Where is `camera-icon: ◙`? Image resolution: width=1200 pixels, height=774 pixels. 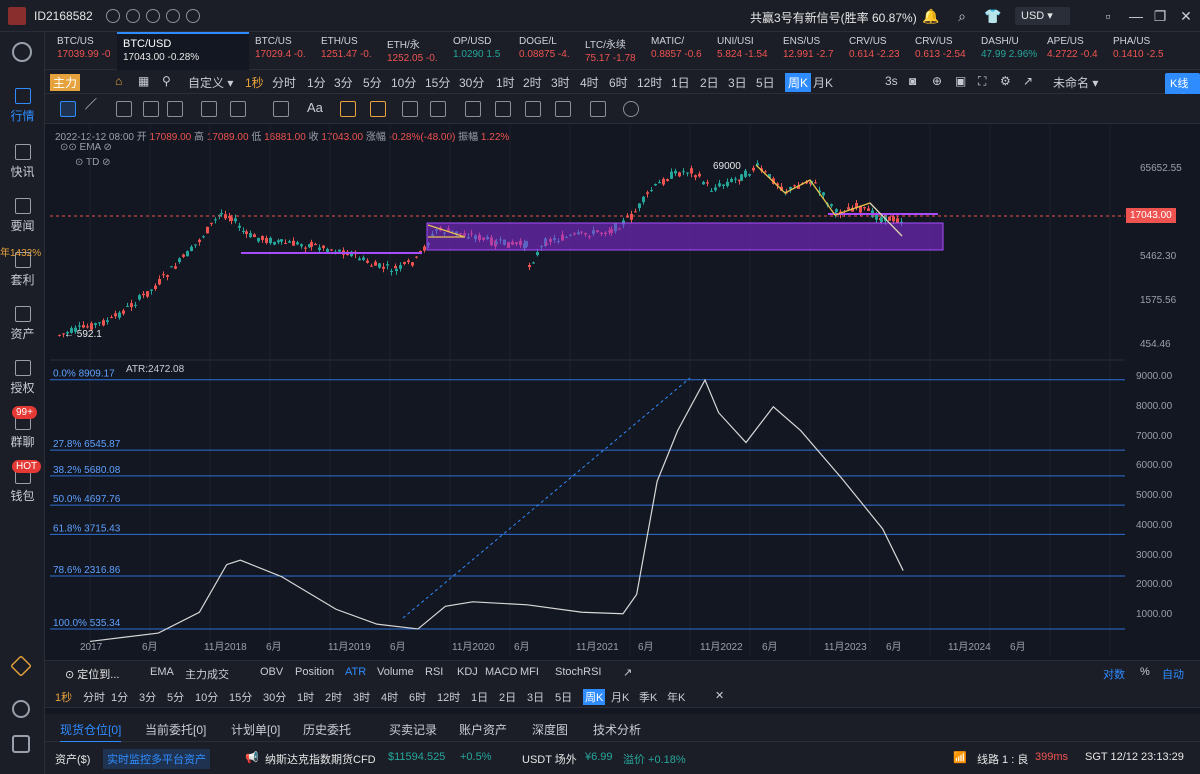 camera-icon: ◙ is located at coordinates (912, 81).